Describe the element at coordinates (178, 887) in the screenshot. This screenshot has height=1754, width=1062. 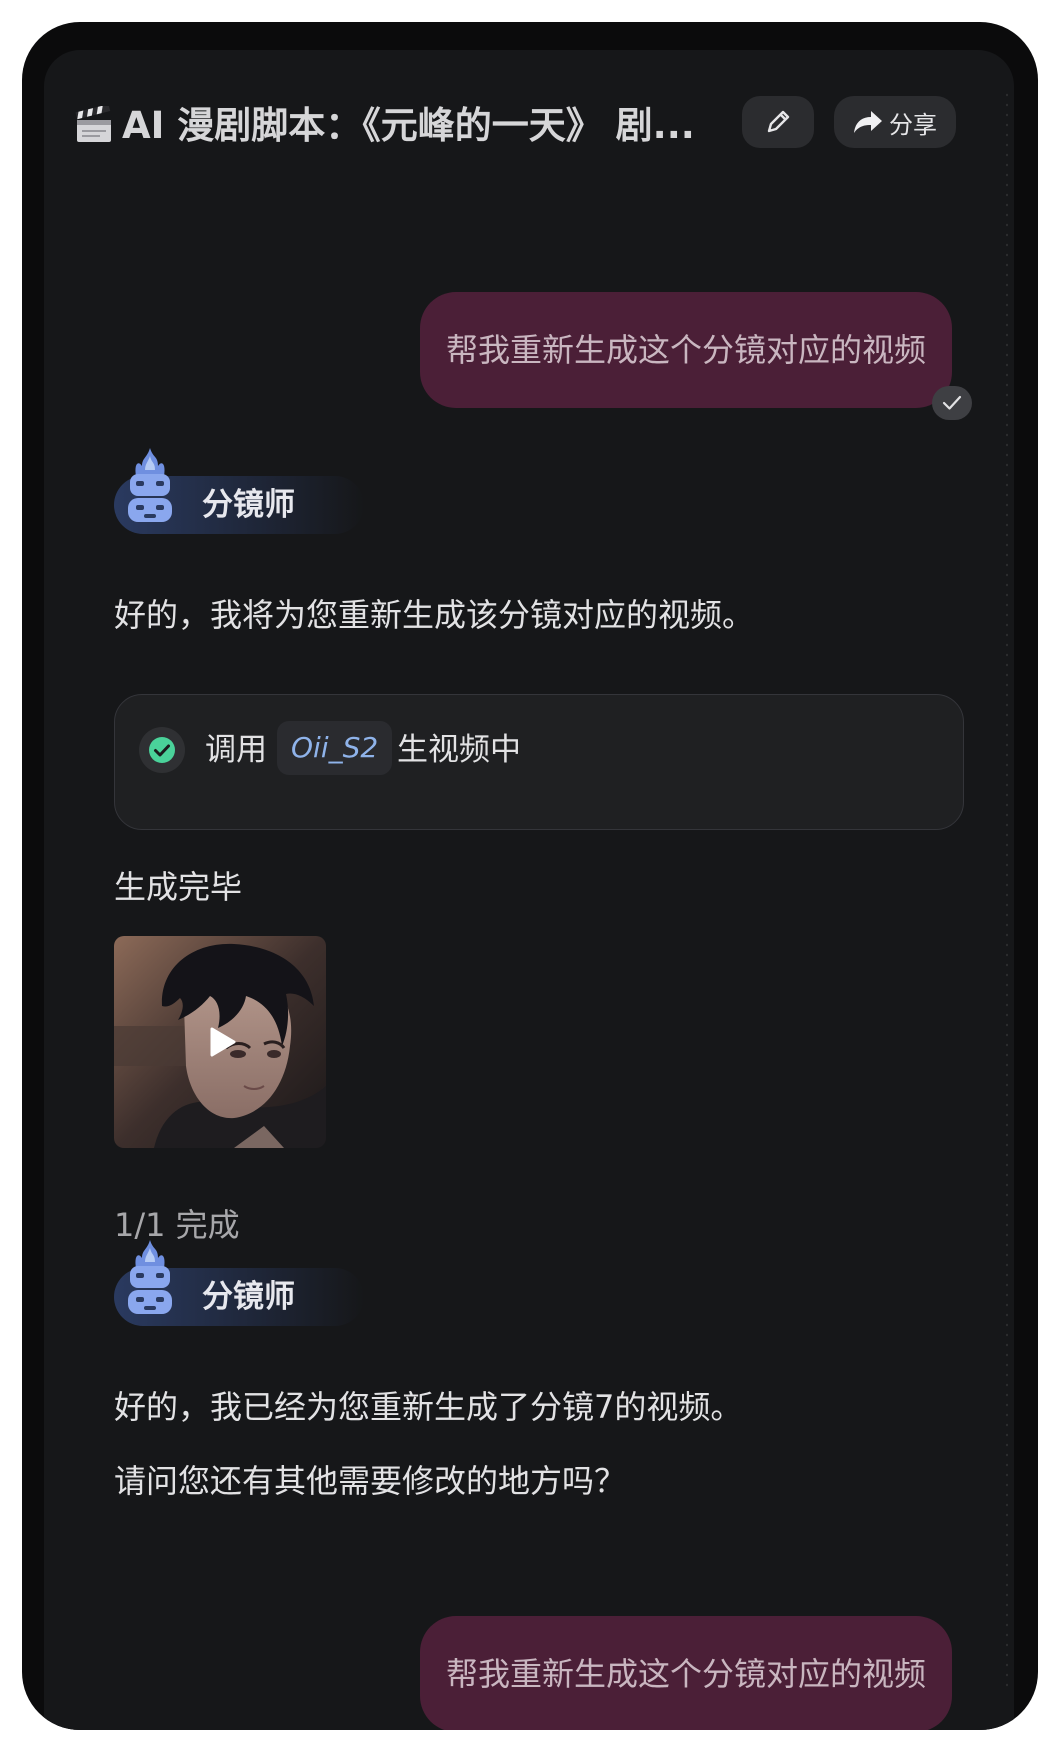
I see `result-label: 生成完毕` at that location.